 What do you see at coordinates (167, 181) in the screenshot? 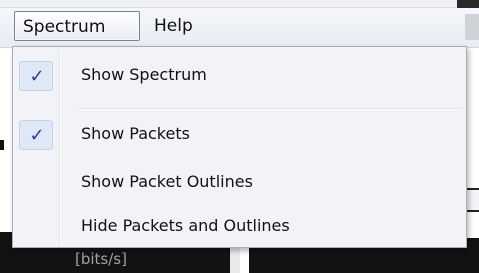
I see `menu-item-label: Show Packet Outlines` at bounding box center [167, 181].